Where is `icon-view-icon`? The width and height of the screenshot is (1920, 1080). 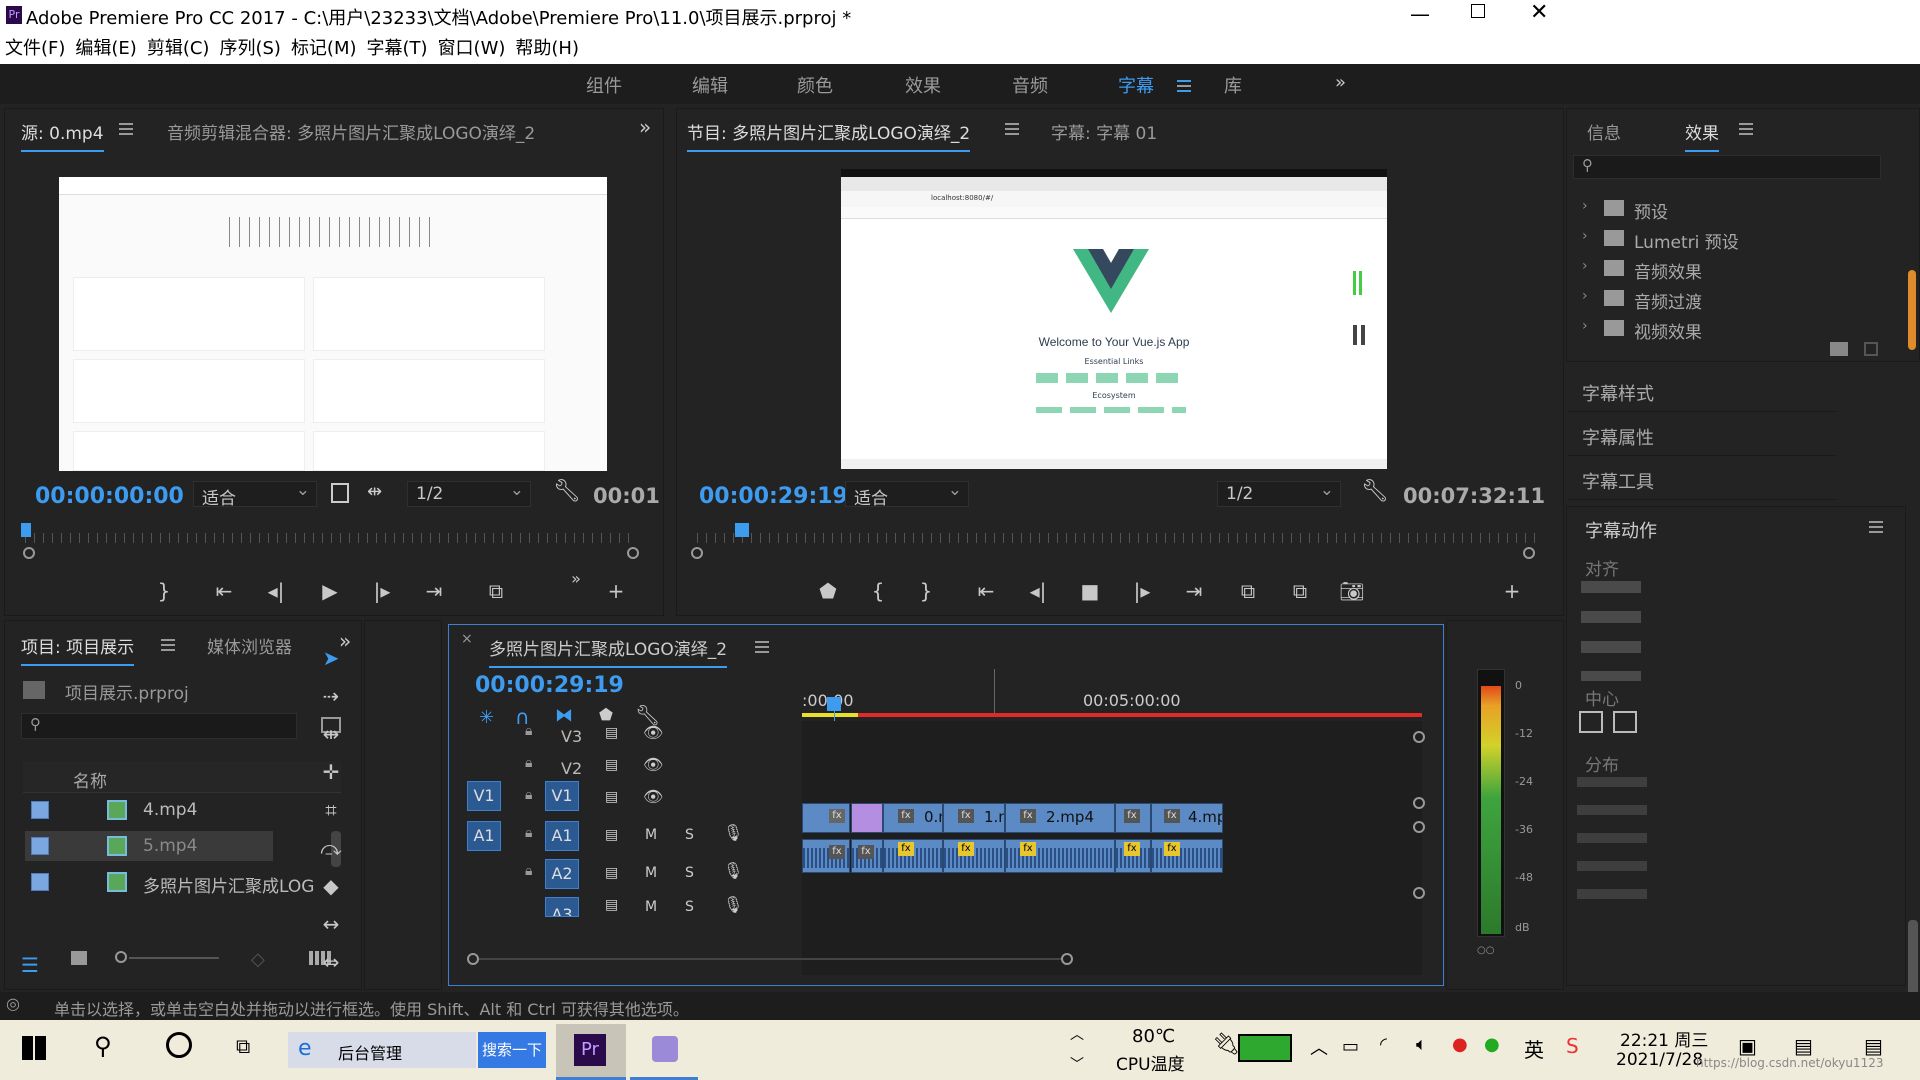 icon-view-icon is located at coordinates (79, 958).